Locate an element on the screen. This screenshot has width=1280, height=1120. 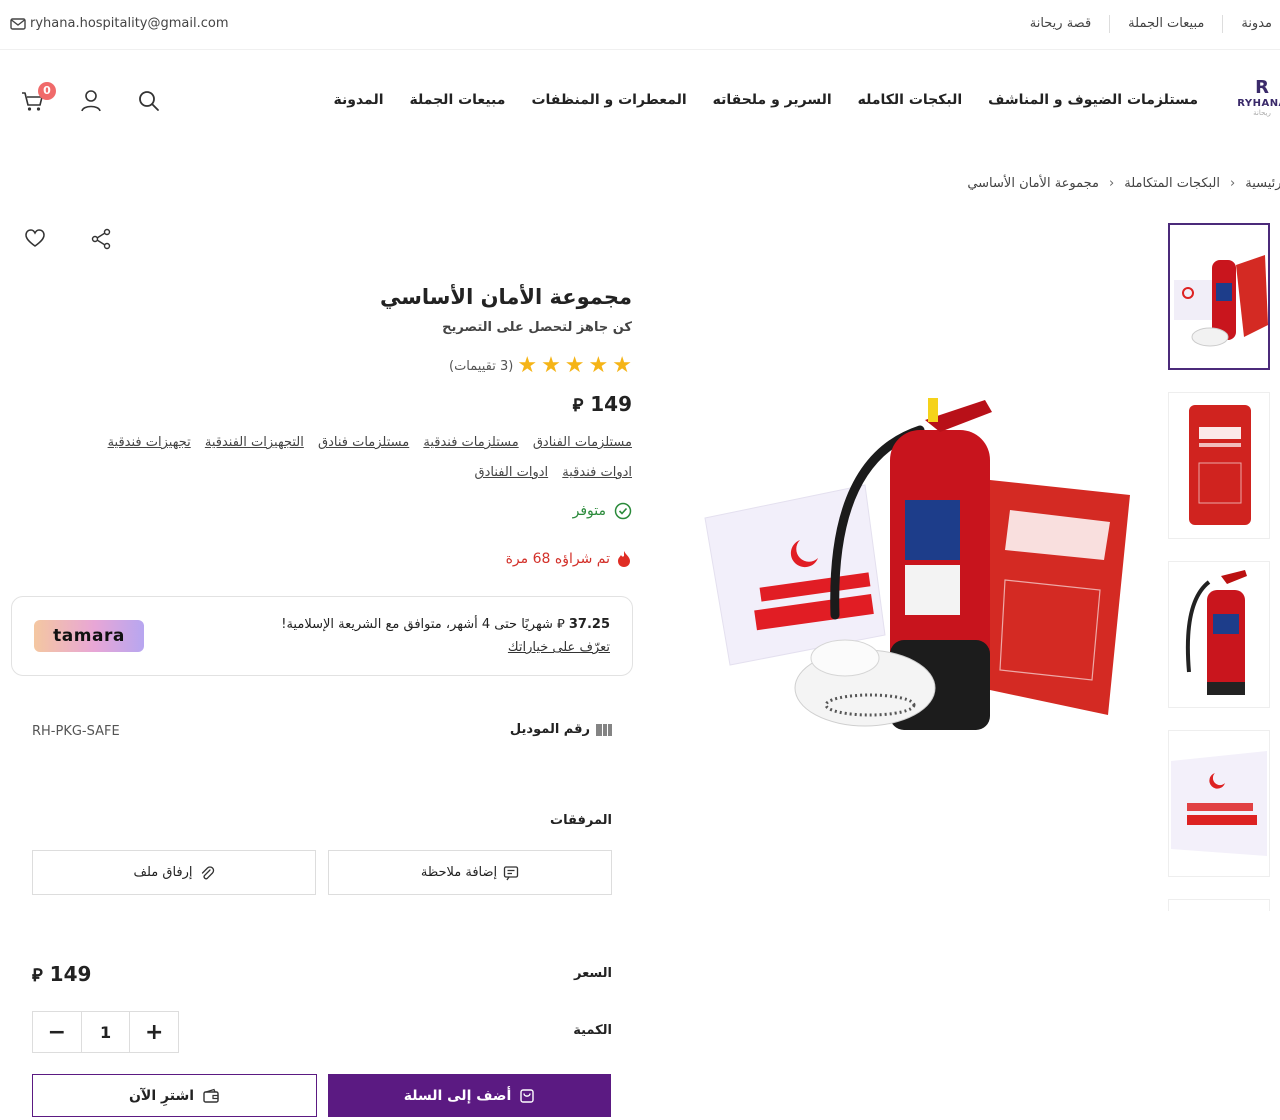
price-value: 149 is located at coordinates (611, 404).